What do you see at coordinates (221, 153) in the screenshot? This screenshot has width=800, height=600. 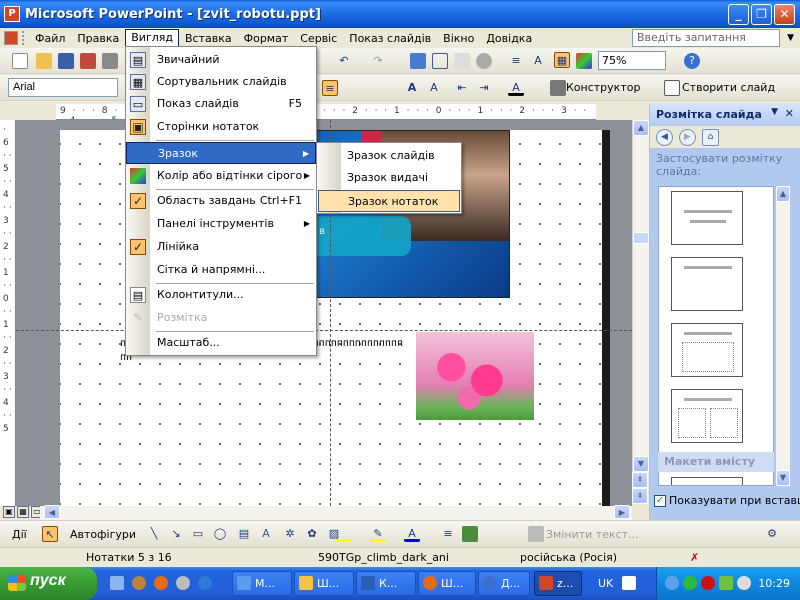 I see `menu-master: Зразок ▶` at bounding box center [221, 153].